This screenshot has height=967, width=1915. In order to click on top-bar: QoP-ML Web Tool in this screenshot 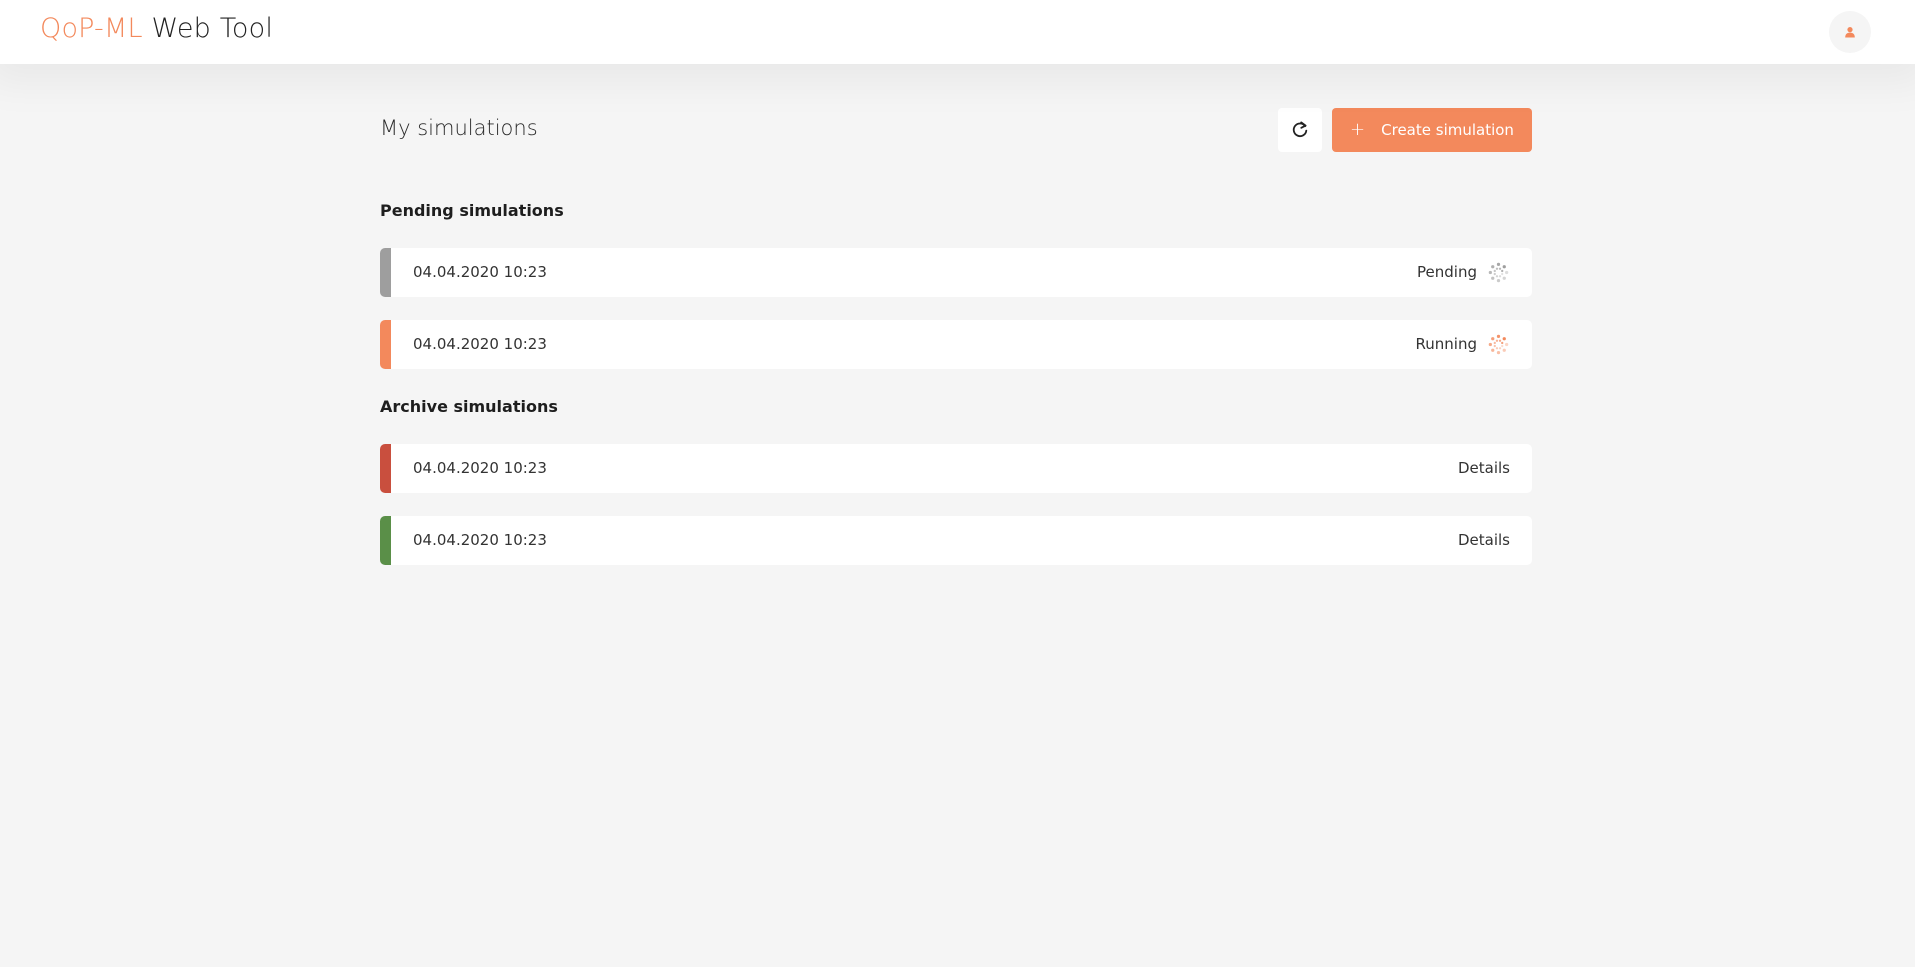, I will do `click(957, 32)`.